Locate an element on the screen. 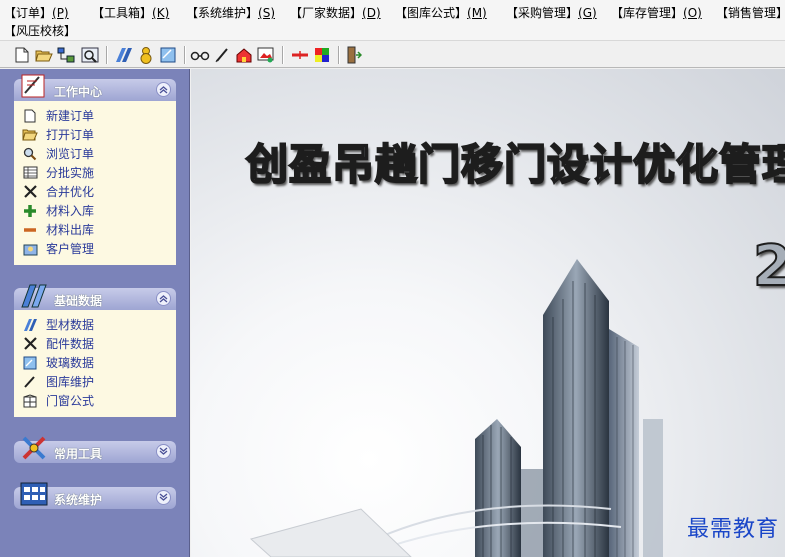  nav-item-glass-data: 玻璃数据 is located at coordinates (97, 362).